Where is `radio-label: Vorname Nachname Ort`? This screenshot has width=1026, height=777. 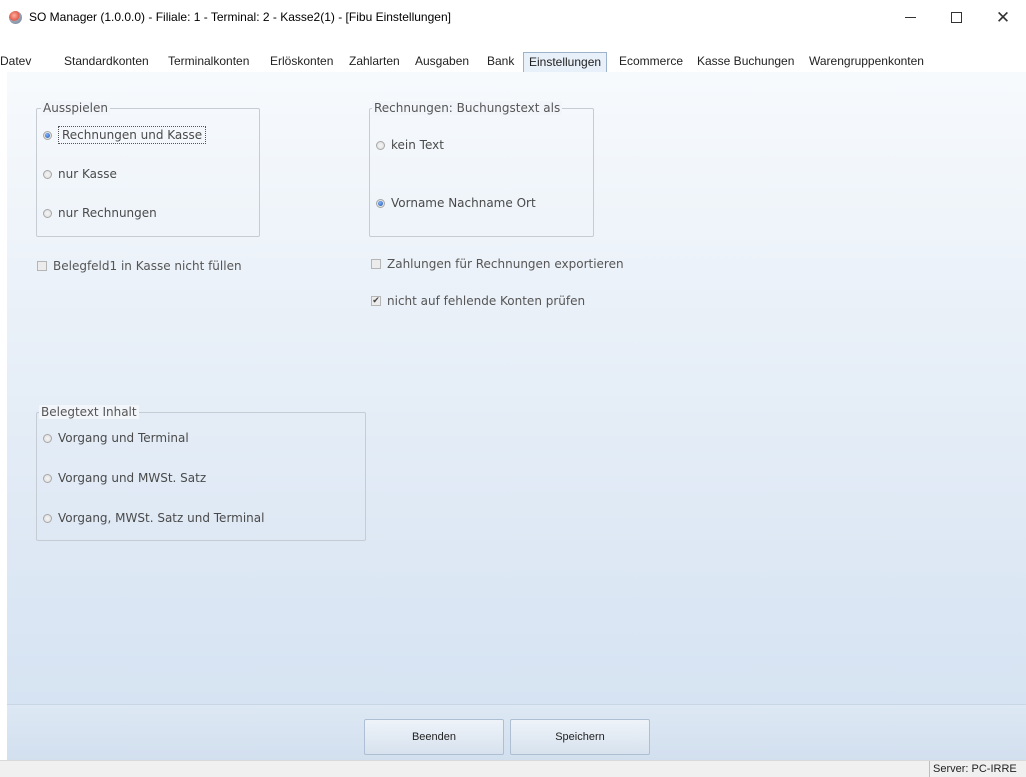 radio-label: Vorname Nachname Ort is located at coordinates (463, 203).